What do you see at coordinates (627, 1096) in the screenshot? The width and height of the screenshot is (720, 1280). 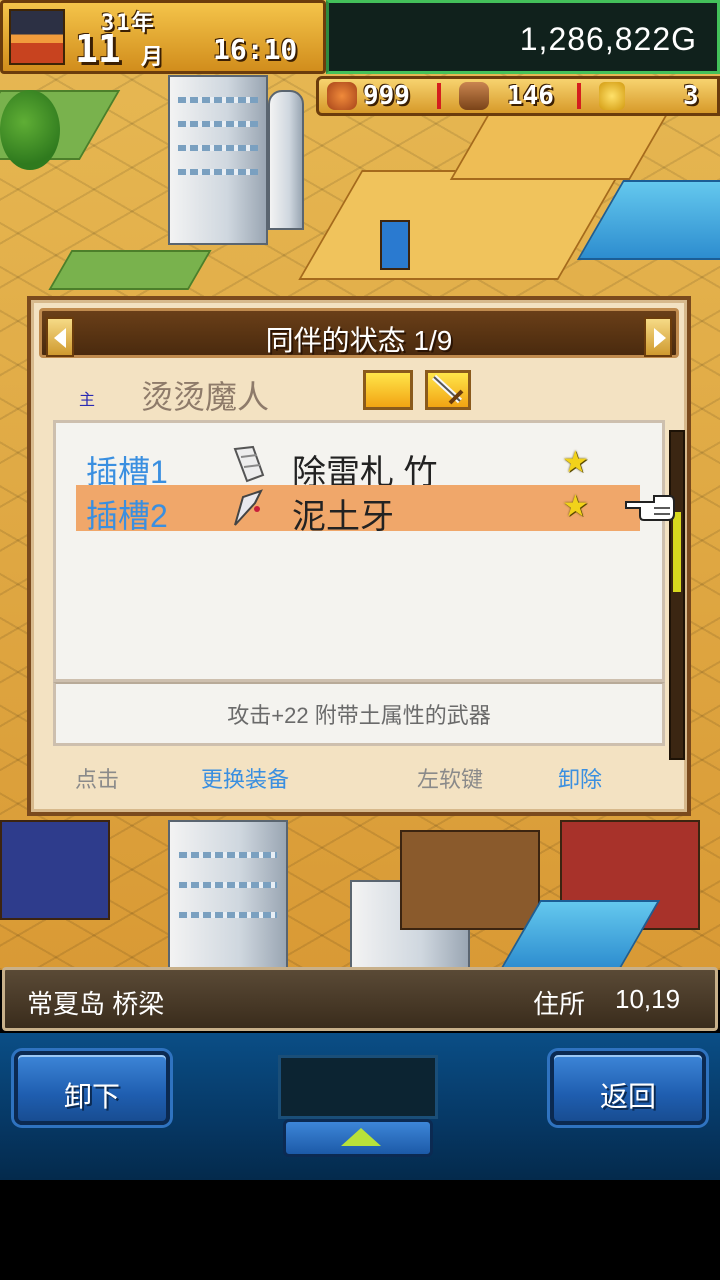 I see `back-button-label: 返回` at bounding box center [627, 1096].